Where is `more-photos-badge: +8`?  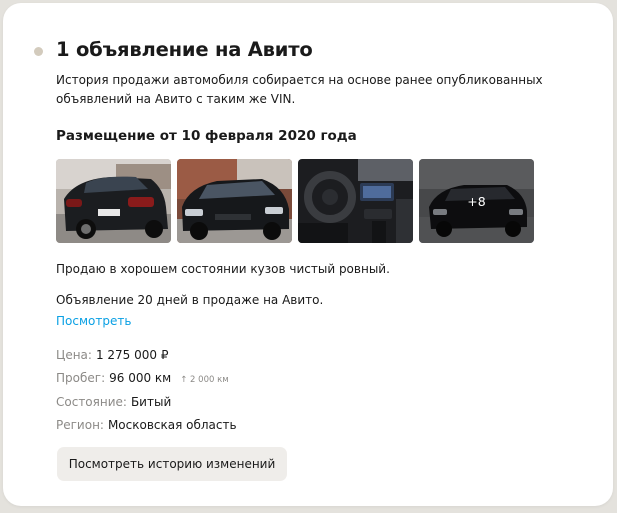 more-photos-badge: +8 is located at coordinates (476, 201).